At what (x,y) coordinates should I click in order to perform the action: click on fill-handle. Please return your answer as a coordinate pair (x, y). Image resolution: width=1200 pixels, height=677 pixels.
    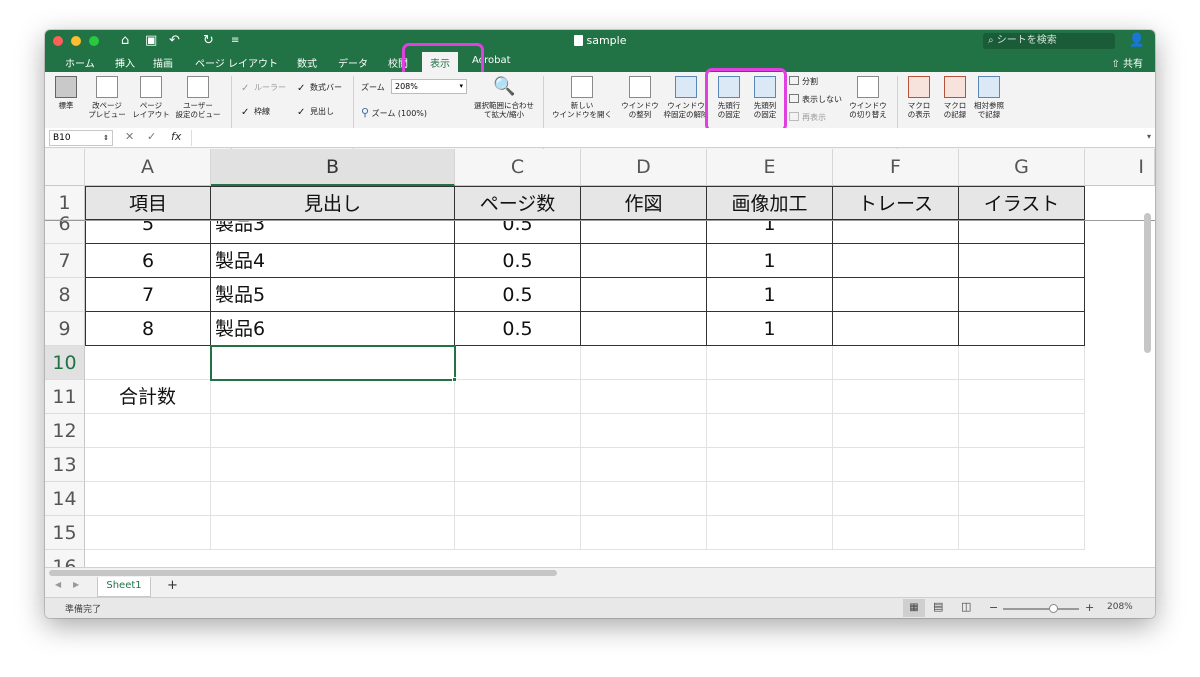
    Looking at the image, I should click on (454, 379).